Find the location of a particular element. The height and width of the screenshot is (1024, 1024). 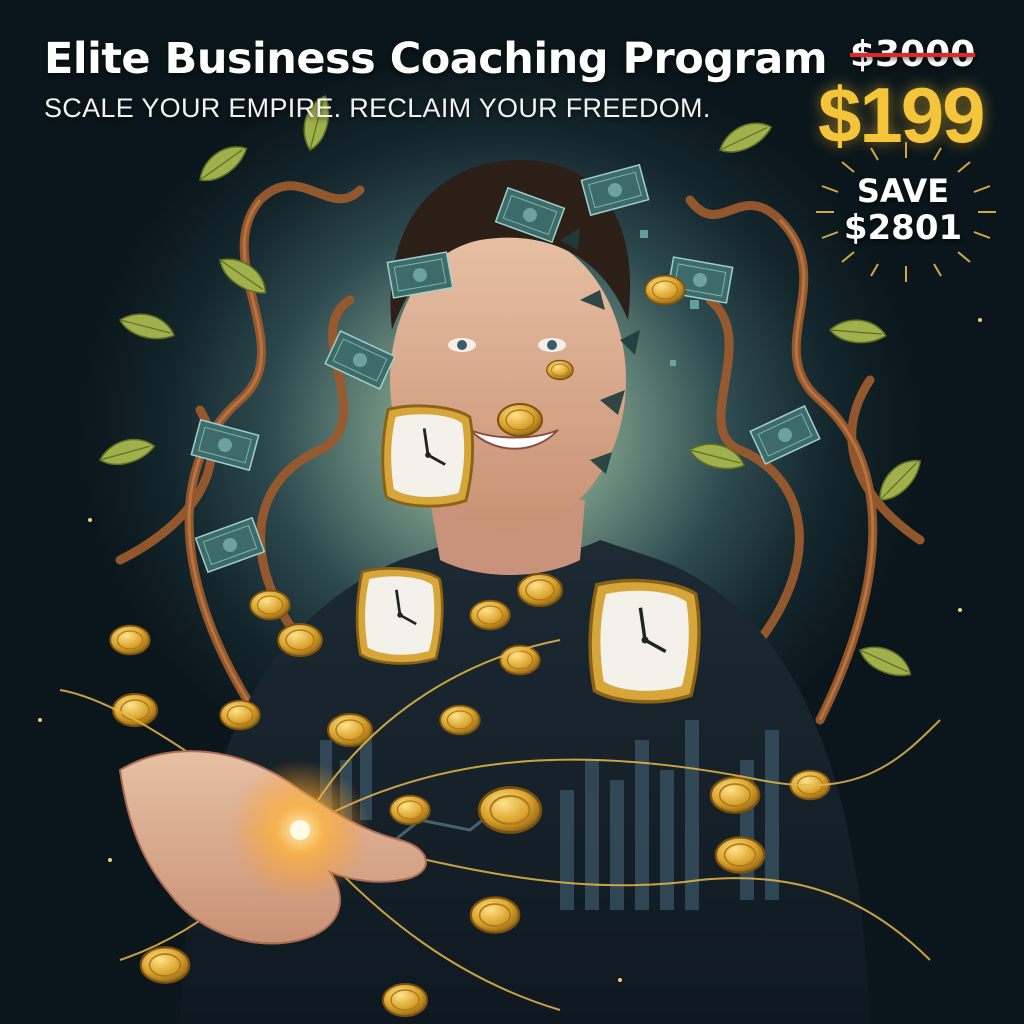

page-title: Elite Business Coaching Program is located at coordinates (436, 59).